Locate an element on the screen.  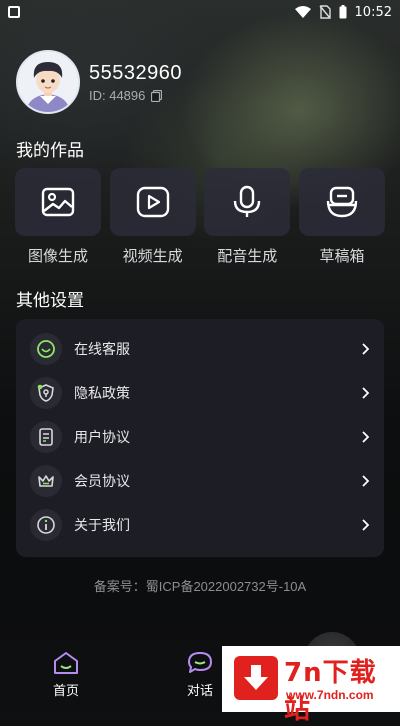
status-bar: 10:52 is located at coordinates (200, 12).